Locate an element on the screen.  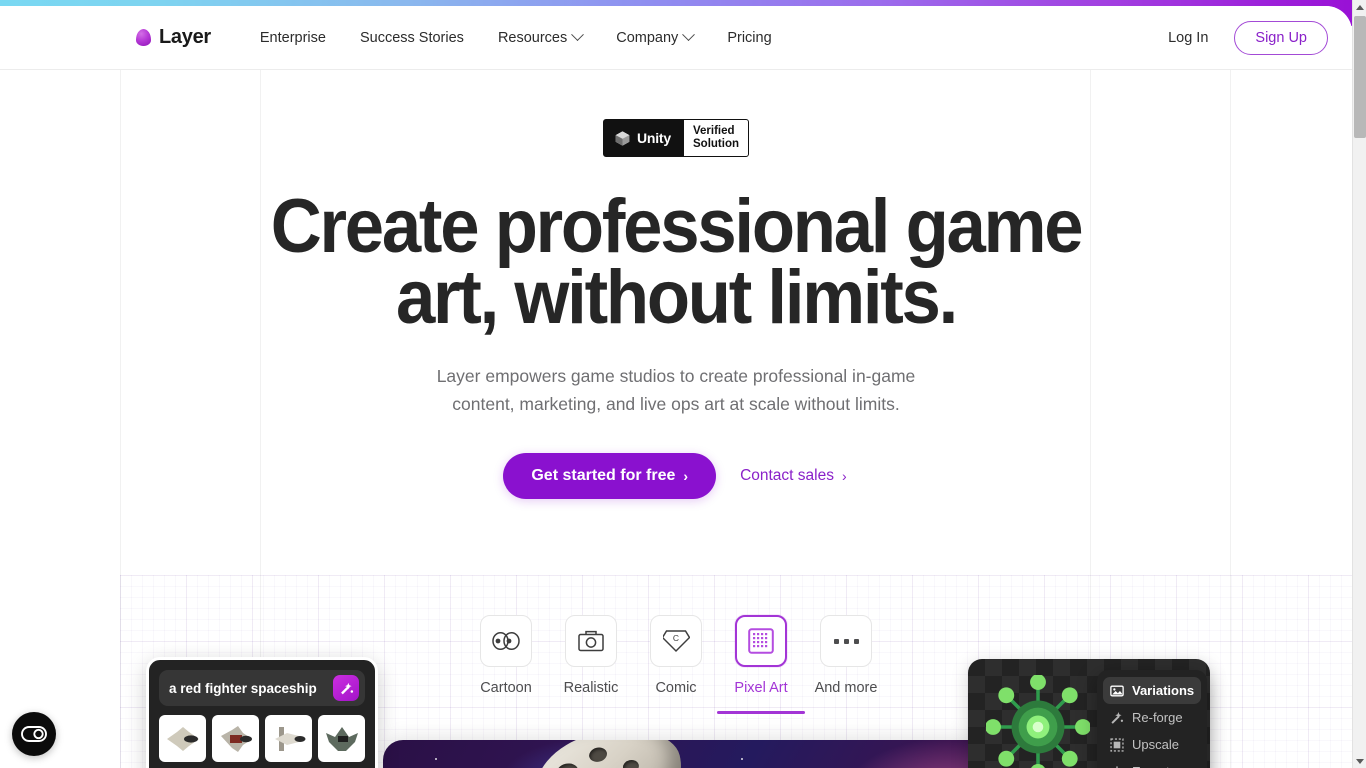
unity-badge-left: Unity is located at coordinates (642, 138).